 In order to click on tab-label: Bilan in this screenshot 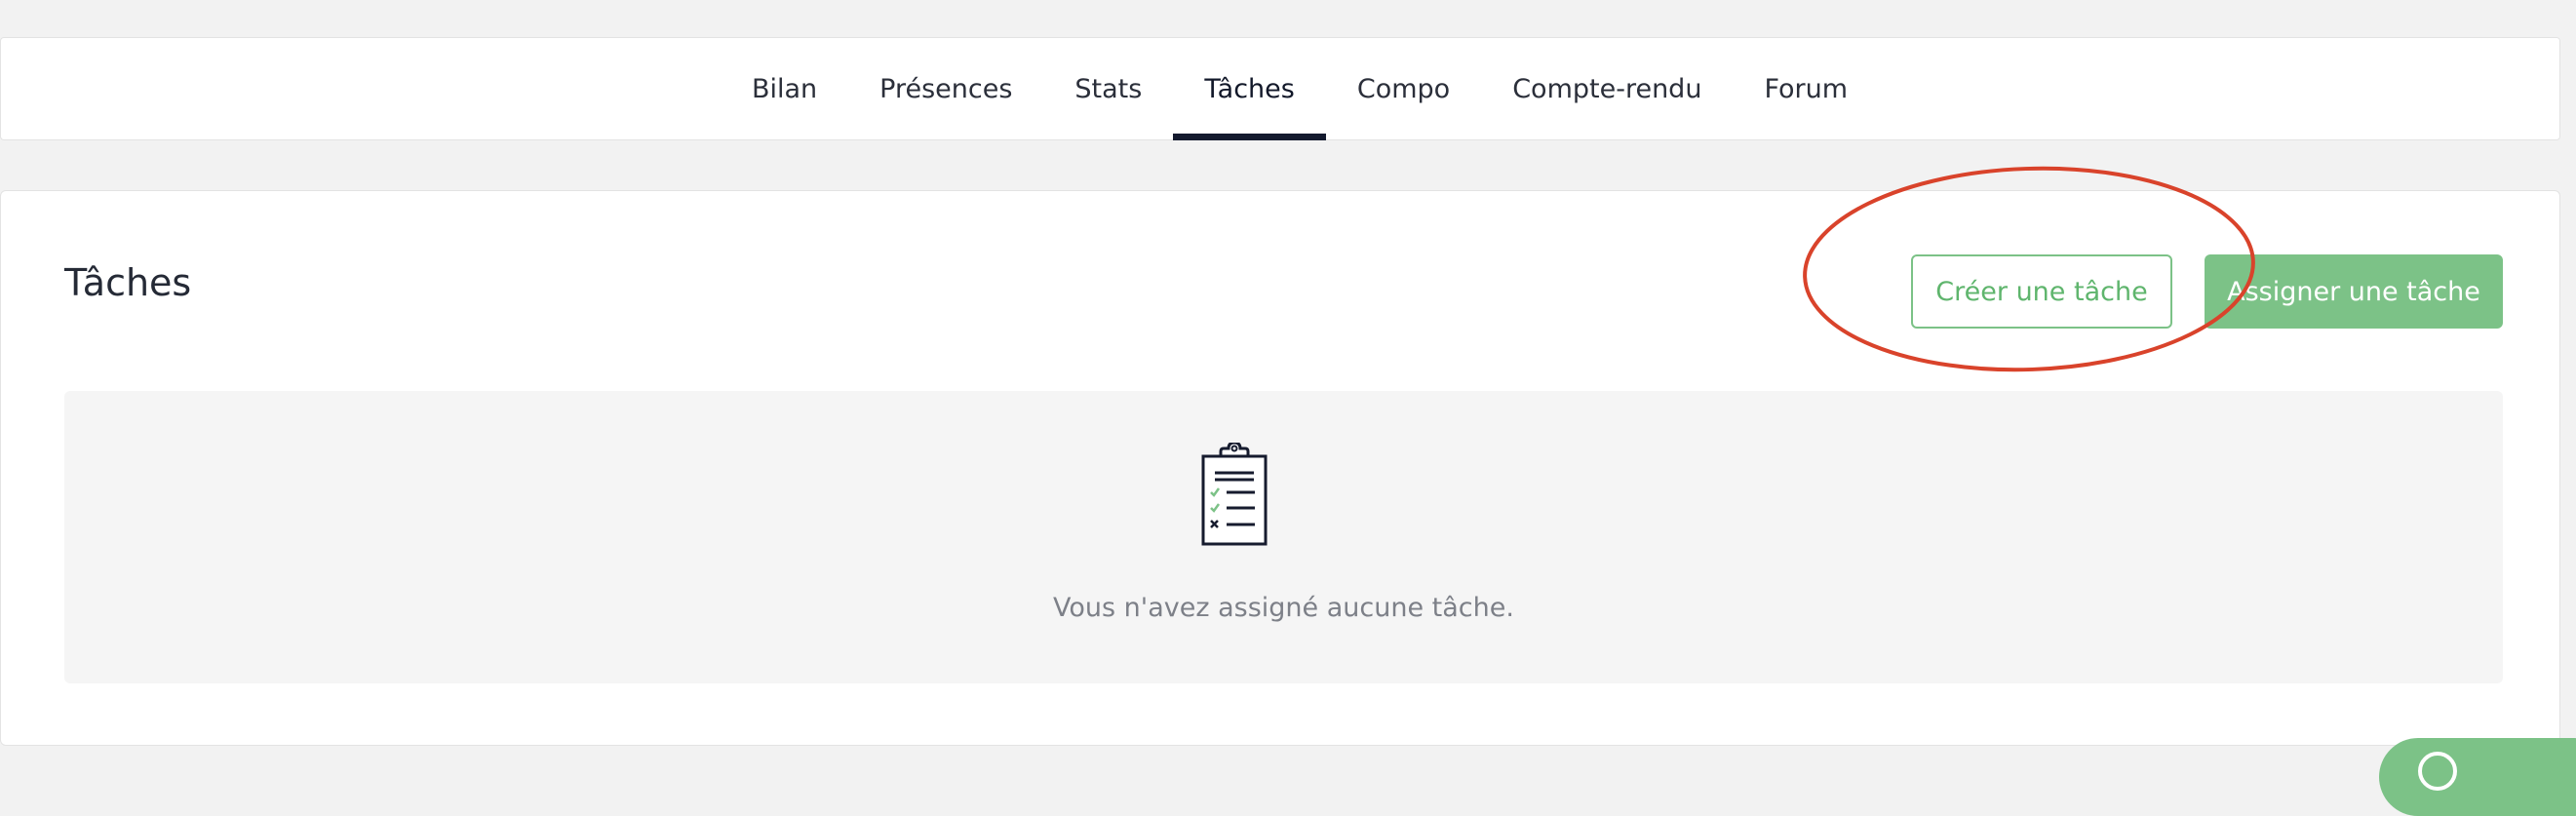, I will do `click(784, 88)`.